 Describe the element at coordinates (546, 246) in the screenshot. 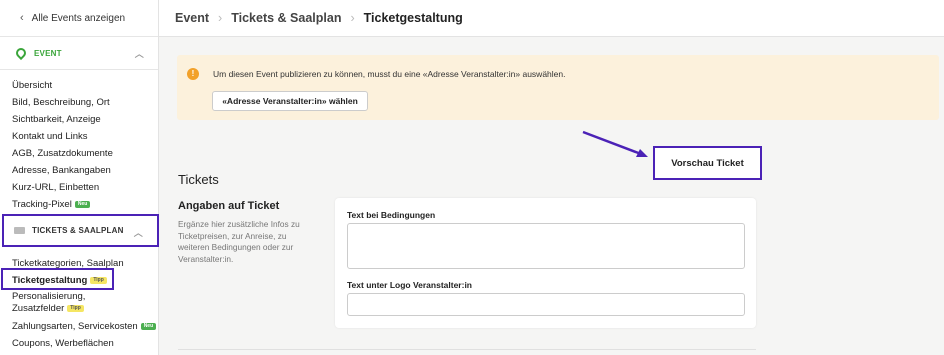

I see `conditions-textarea` at that location.